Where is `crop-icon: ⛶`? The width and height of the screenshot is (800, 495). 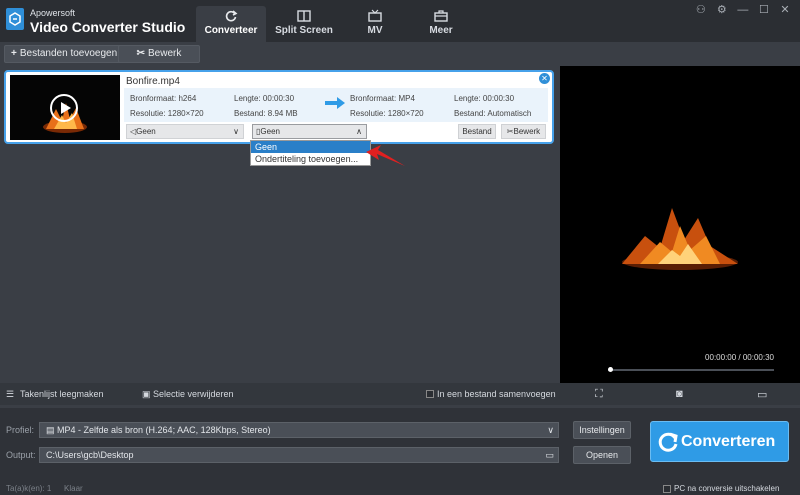
crop-icon: ⛶ is located at coordinates (599, 394).